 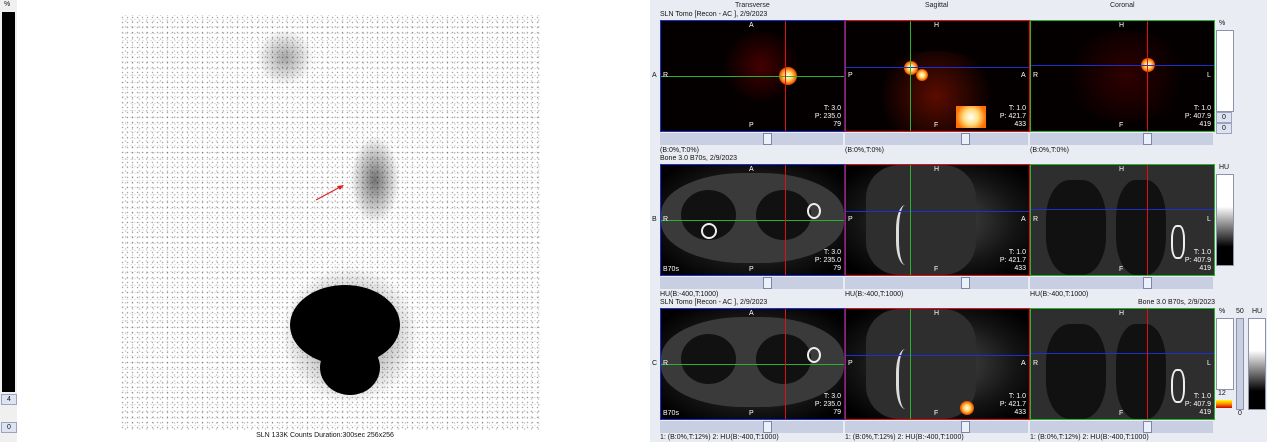 What do you see at coordinates (375, 180) in the screenshot?
I see `sentinel-node-uptake` at bounding box center [375, 180].